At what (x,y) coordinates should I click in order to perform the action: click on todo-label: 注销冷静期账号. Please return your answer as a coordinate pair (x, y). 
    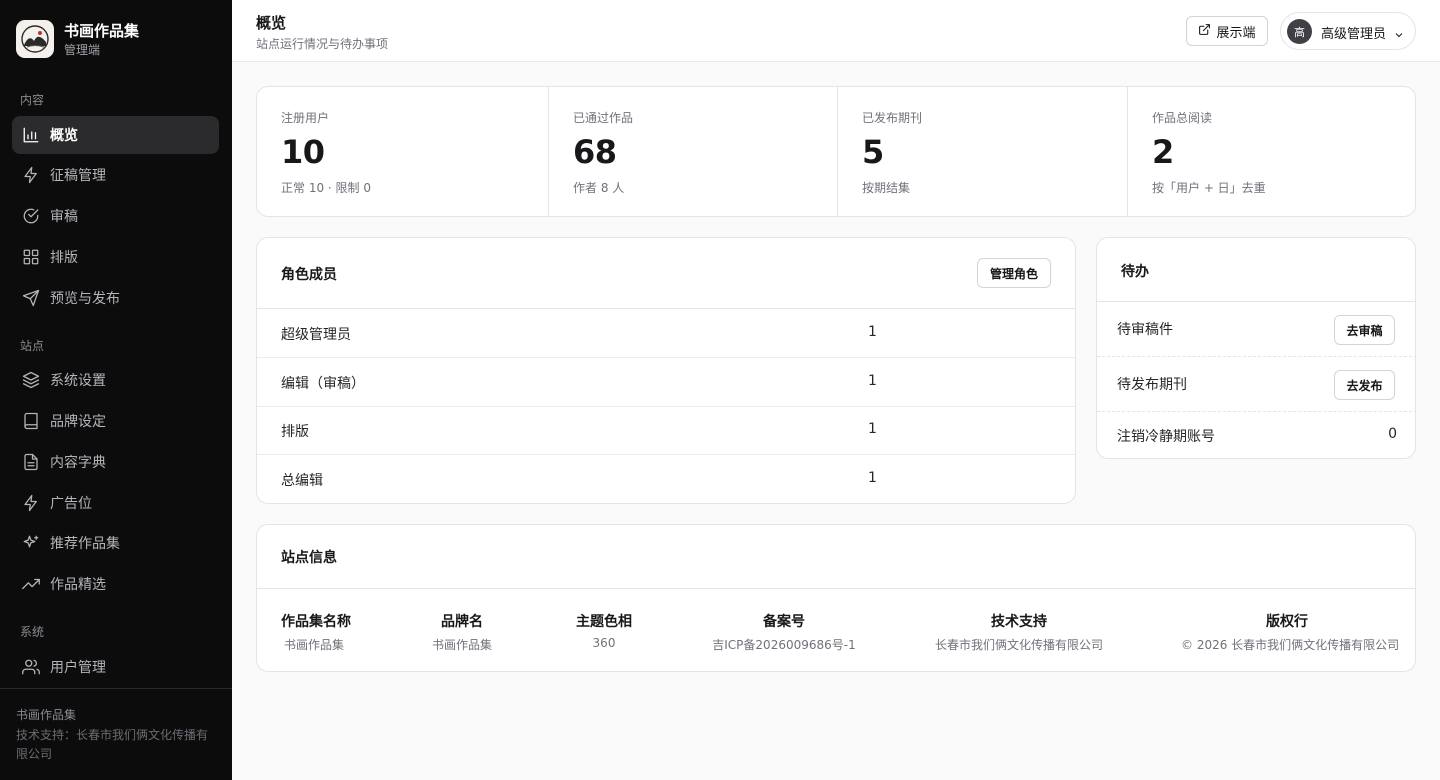
    Looking at the image, I should click on (1166, 437).